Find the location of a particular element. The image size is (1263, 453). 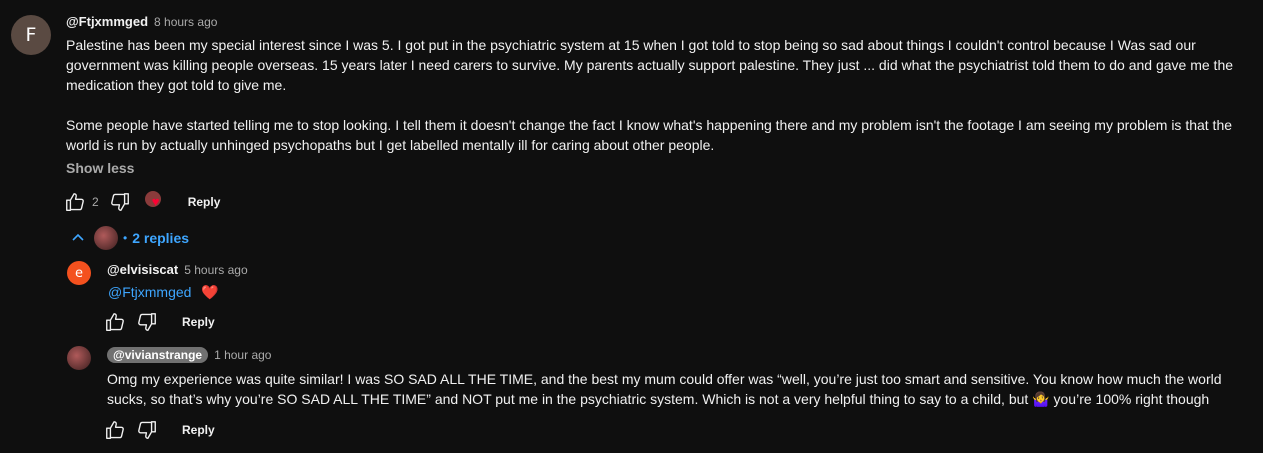

comment-time: 8 hours ago is located at coordinates (185, 22).